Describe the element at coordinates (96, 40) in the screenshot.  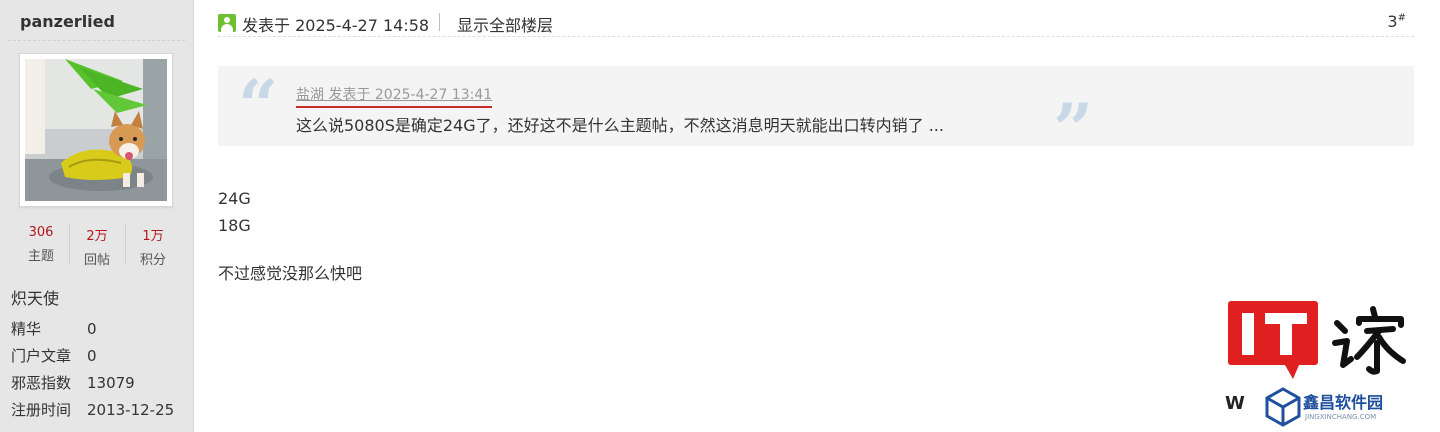
I see `divider` at that location.